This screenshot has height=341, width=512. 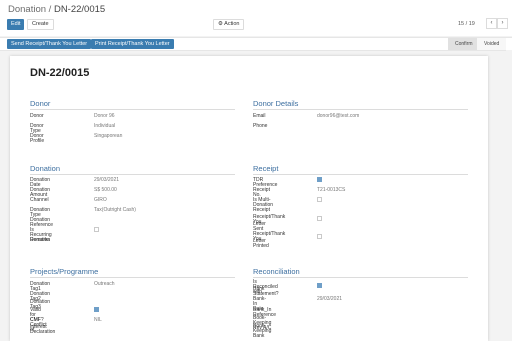 What do you see at coordinates (64, 271) in the screenshot?
I see `section-projects-title: Projects/Programme` at bounding box center [64, 271].